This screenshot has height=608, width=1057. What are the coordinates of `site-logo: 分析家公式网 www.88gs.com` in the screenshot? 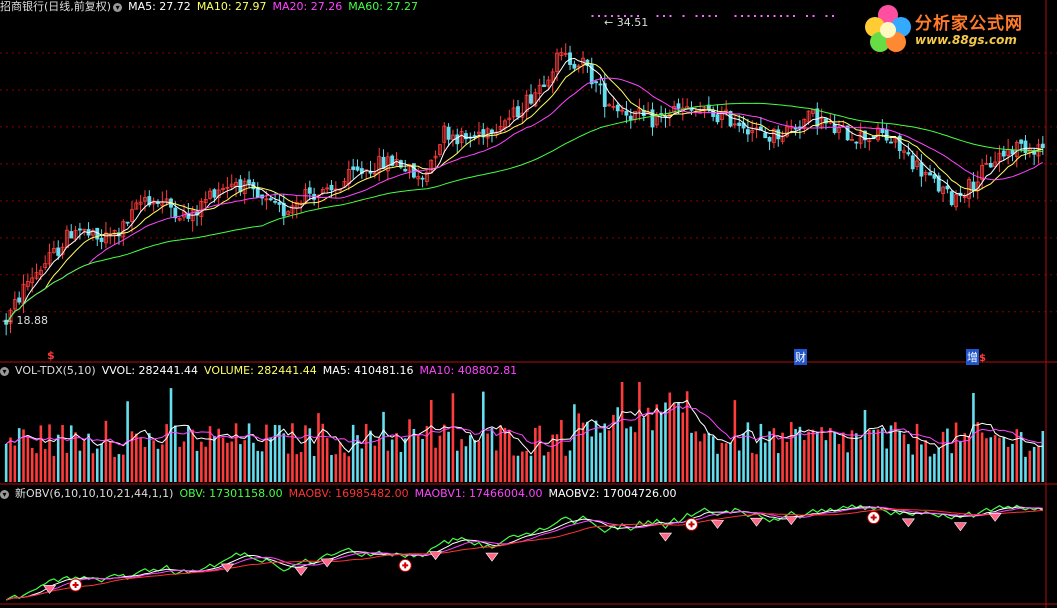 It's located at (958, 29).